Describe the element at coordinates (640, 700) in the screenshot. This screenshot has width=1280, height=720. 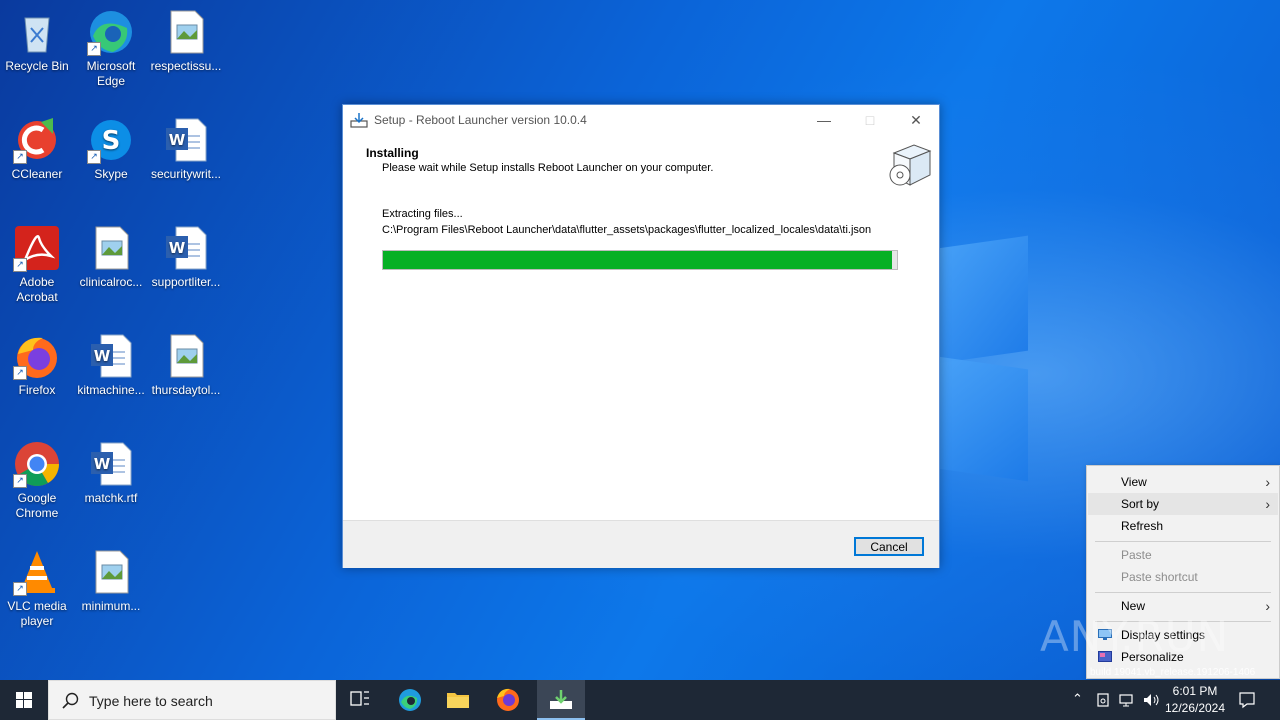
I see `taskbar: Type here to search ⌃ 6:01 PM 12/26/2024` at that location.